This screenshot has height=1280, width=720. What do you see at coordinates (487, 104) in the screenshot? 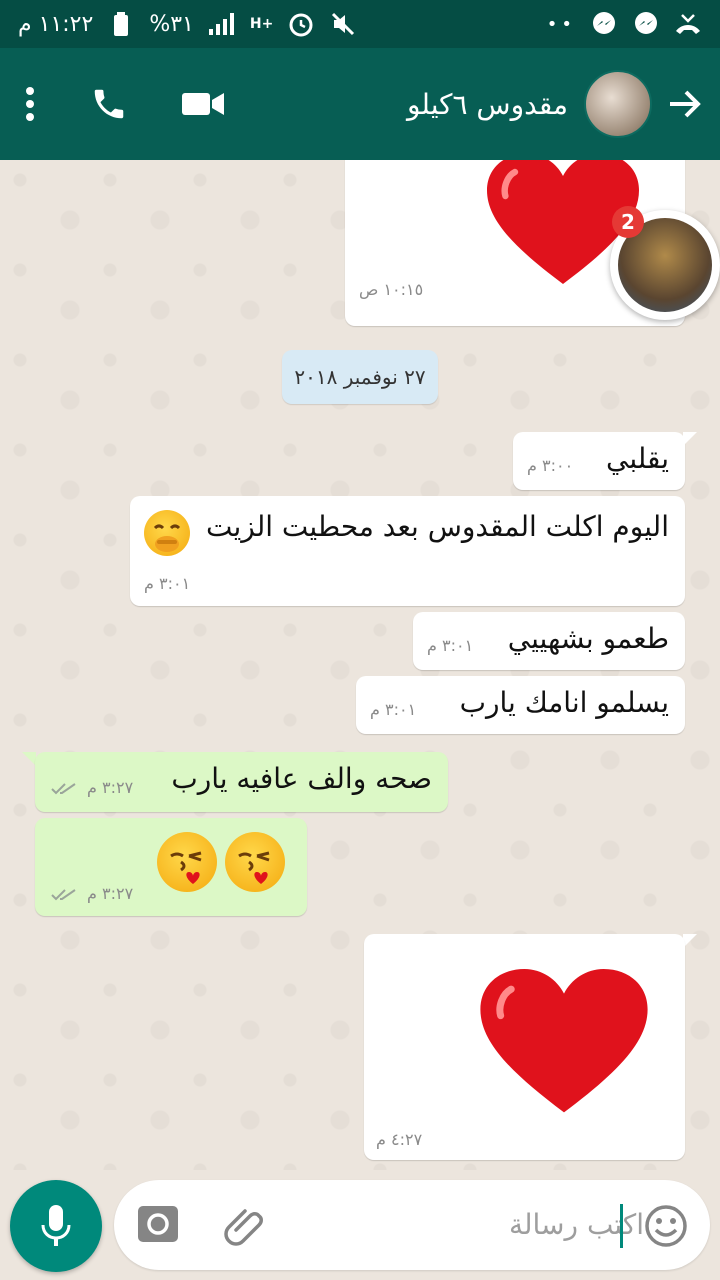
I see `contact-name: مقدوس ٦كيلو` at bounding box center [487, 104].